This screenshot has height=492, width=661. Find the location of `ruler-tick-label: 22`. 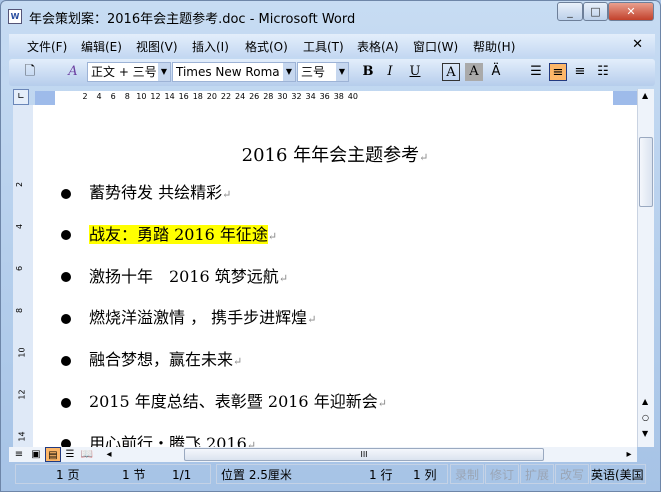

ruler-tick-label: 22 is located at coordinates (226, 96).